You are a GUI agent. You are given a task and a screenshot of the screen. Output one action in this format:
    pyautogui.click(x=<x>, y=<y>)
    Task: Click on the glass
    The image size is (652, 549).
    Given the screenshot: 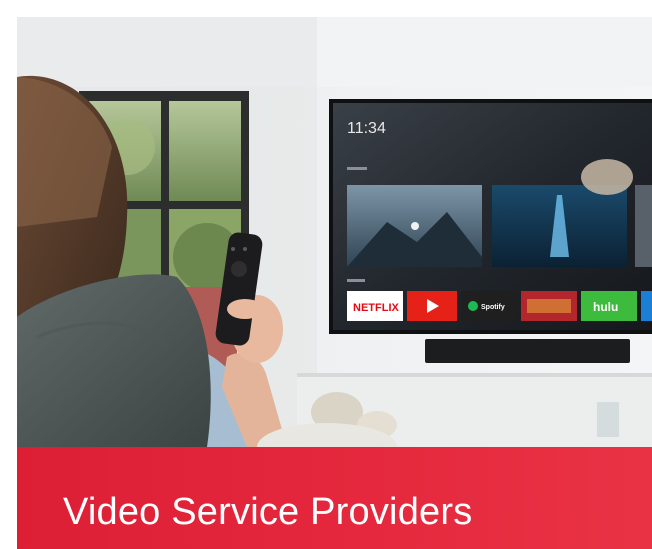 What is the action you would take?
    pyautogui.click(x=608, y=419)
    